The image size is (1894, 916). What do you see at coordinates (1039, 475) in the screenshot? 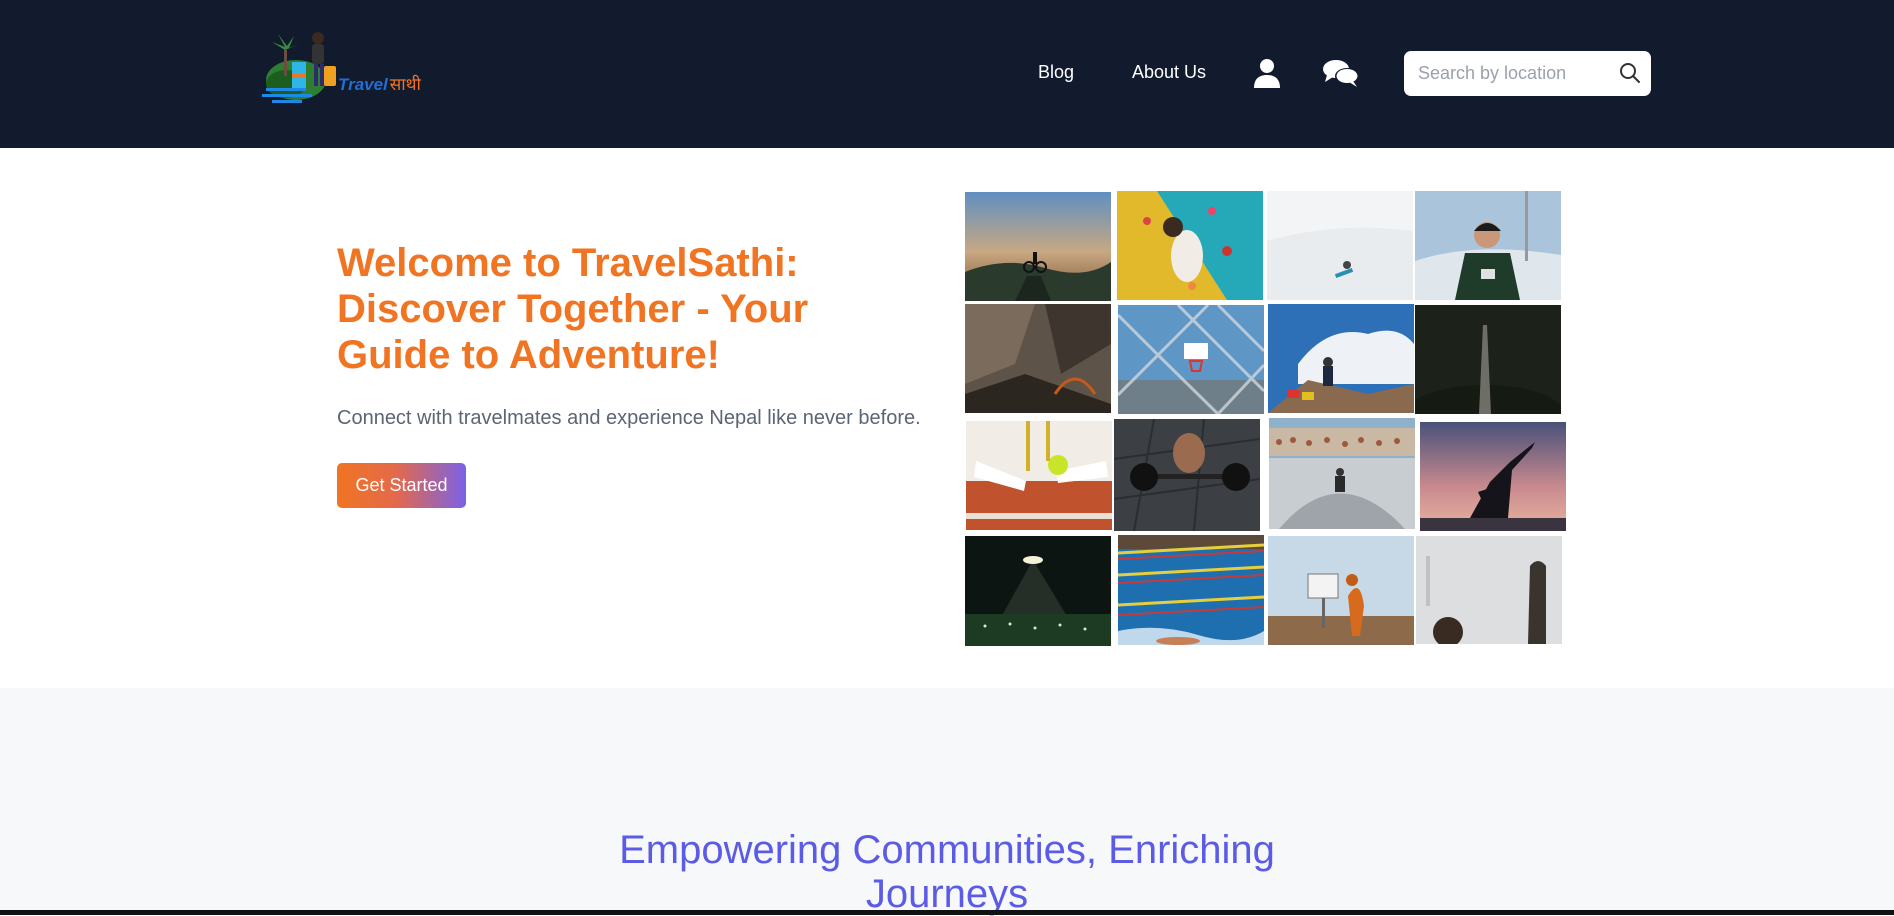
I see `gallery-image-tennis-shoes-and-racket` at bounding box center [1039, 475].